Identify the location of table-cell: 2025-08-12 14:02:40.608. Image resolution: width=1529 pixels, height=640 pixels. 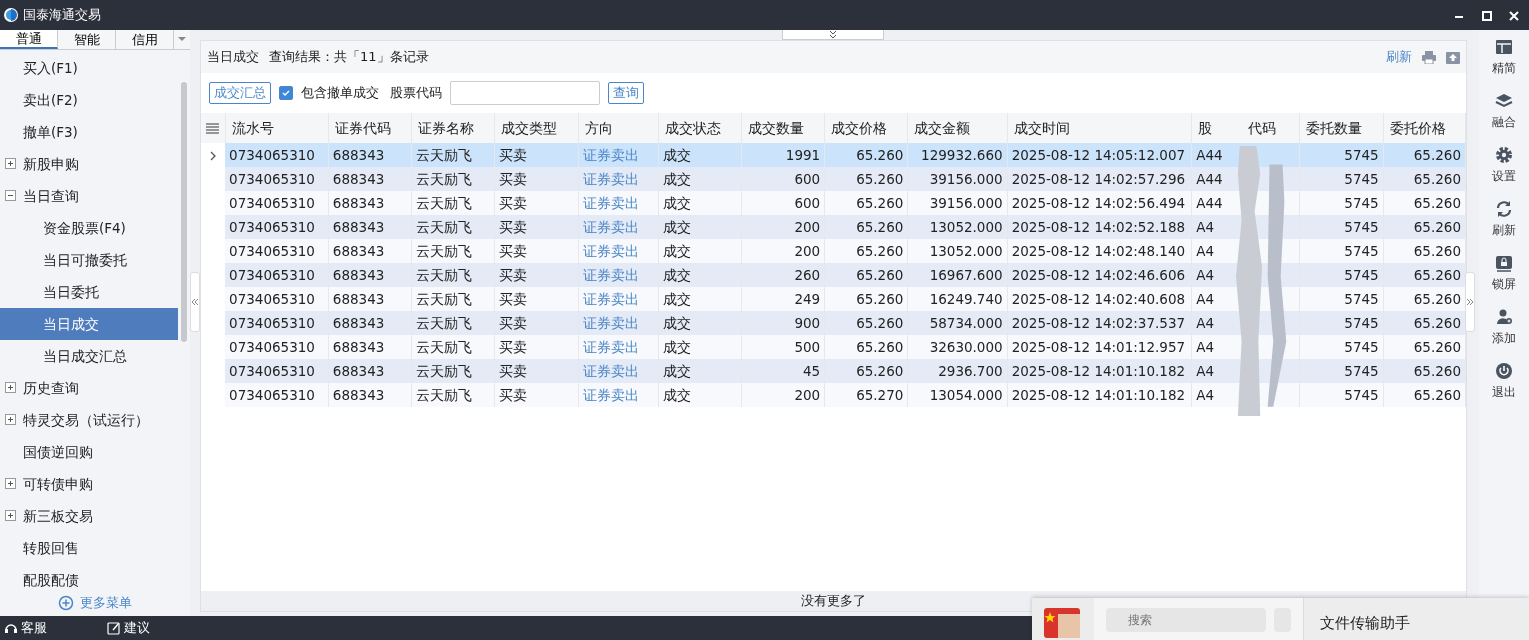
(1098, 298).